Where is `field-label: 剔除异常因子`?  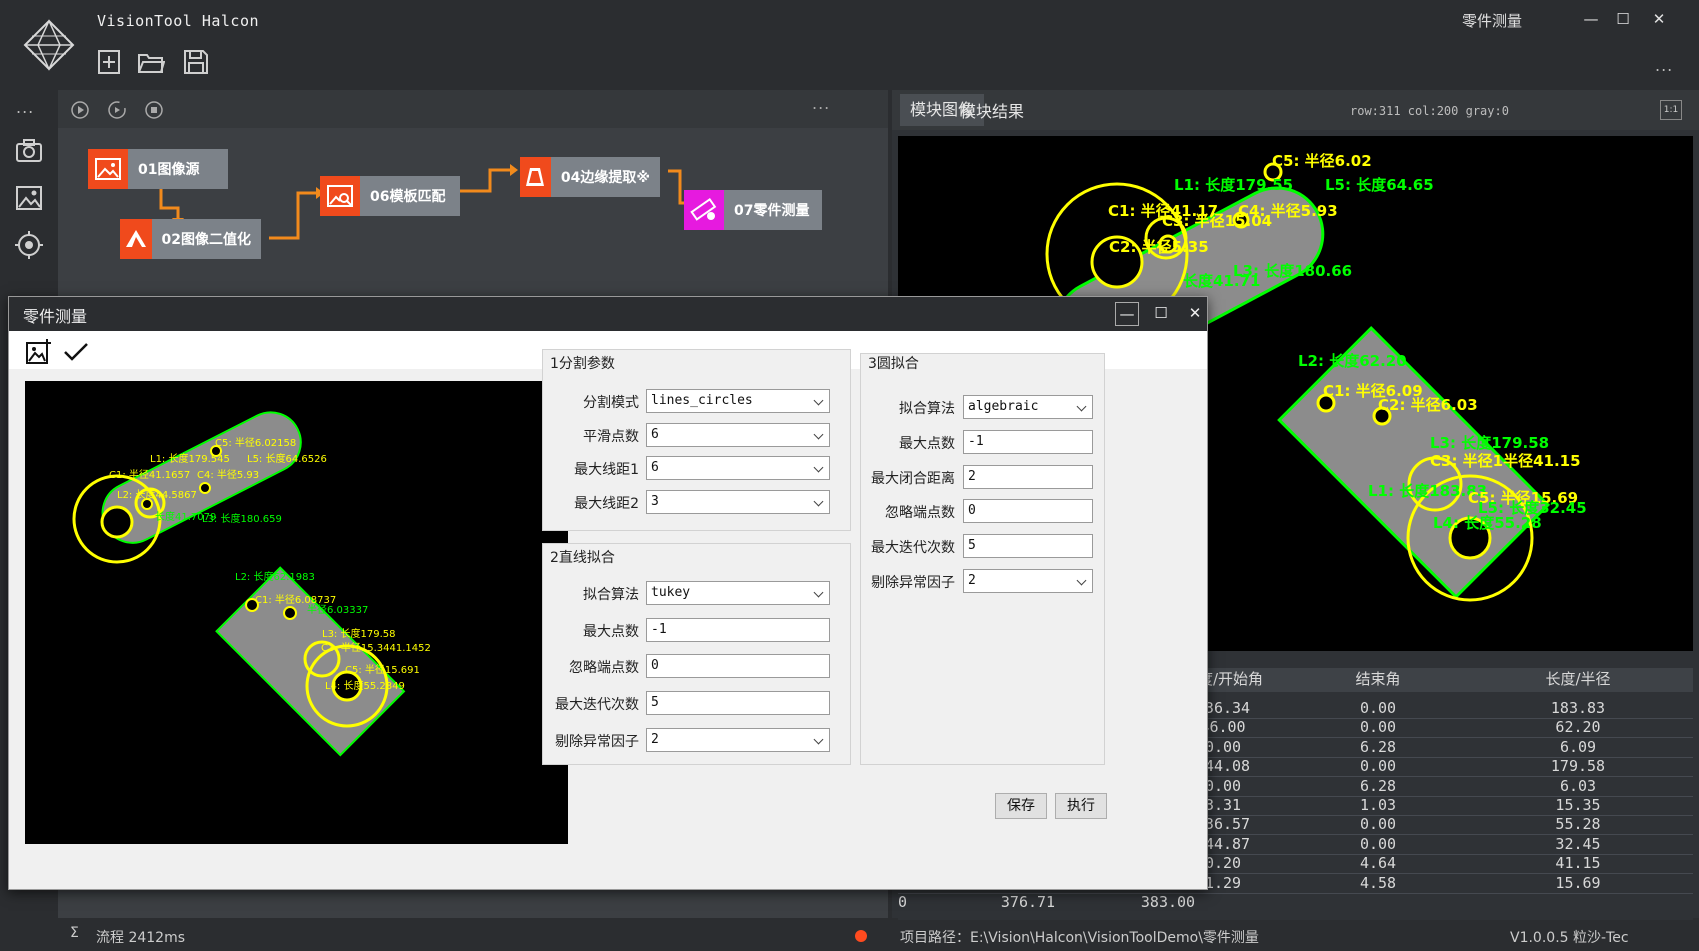
field-label: 剔除异常因子 is located at coordinates (913, 583).